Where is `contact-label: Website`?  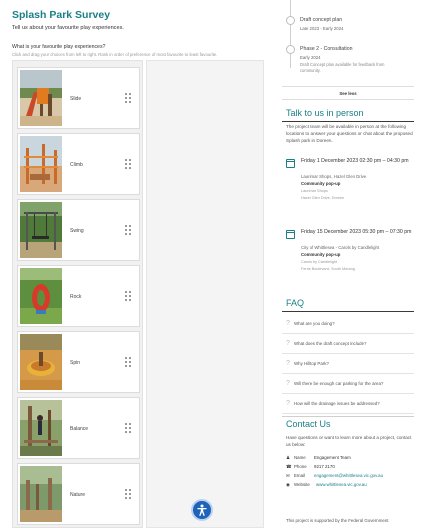
contact-label: Website is located at coordinates (302, 484).